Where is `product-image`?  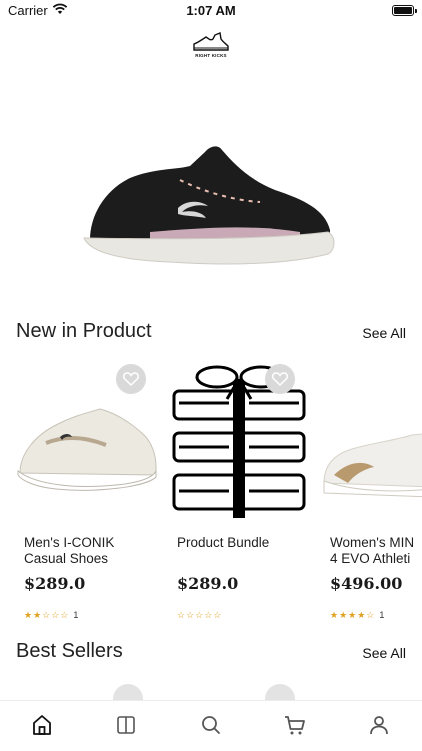 product-image is located at coordinates (372, 440).